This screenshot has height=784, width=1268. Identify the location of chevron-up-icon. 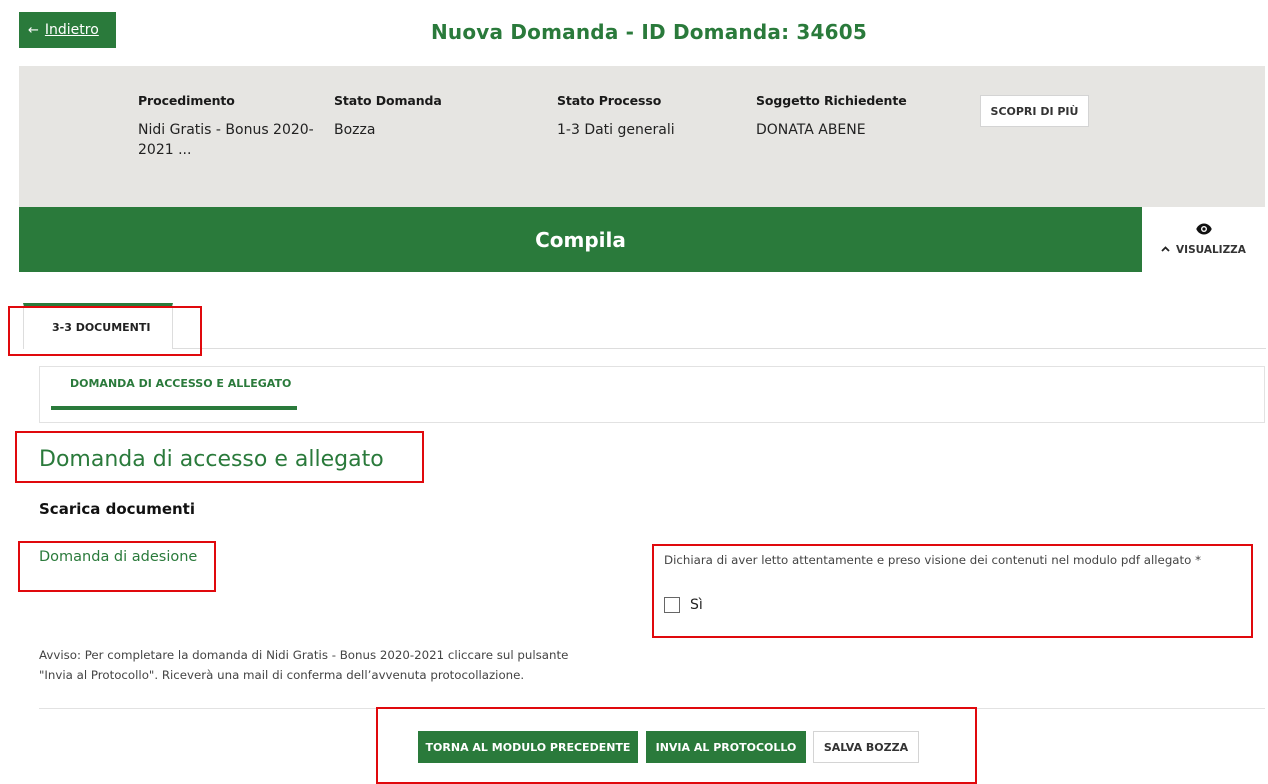
(1165, 250).